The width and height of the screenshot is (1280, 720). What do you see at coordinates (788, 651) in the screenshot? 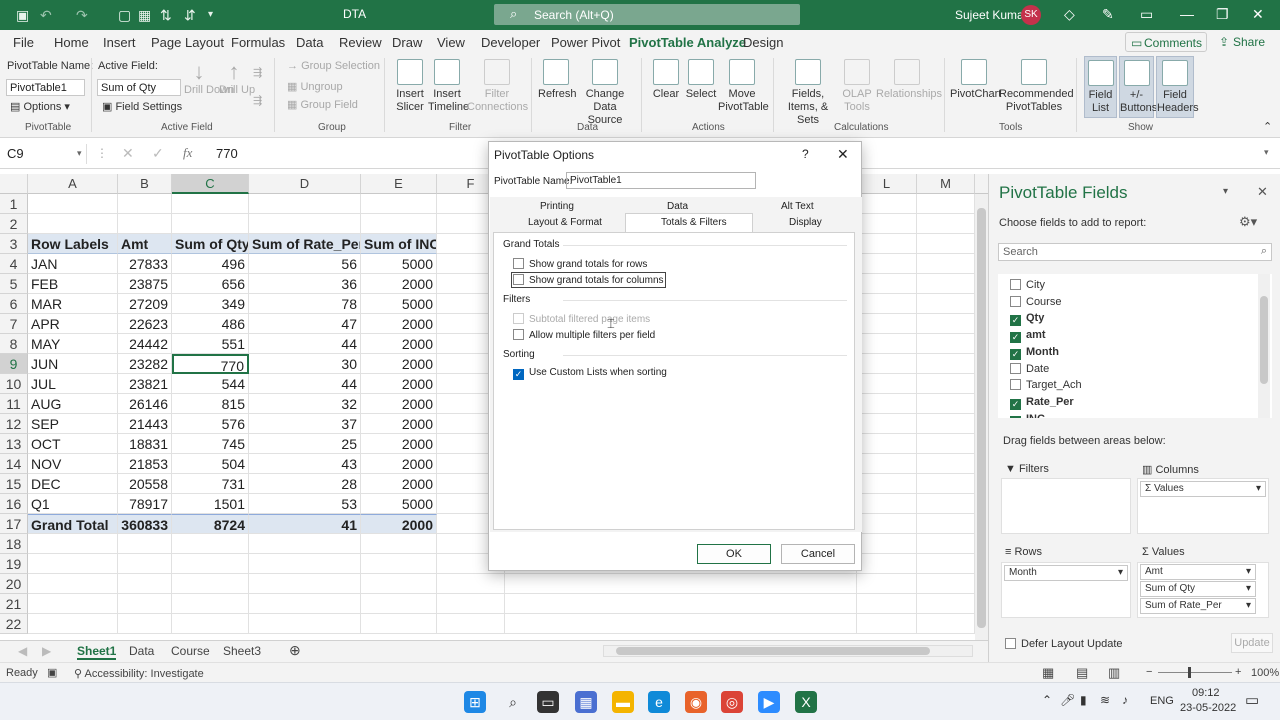
I see `horizontal-scrollbar` at bounding box center [788, 651].